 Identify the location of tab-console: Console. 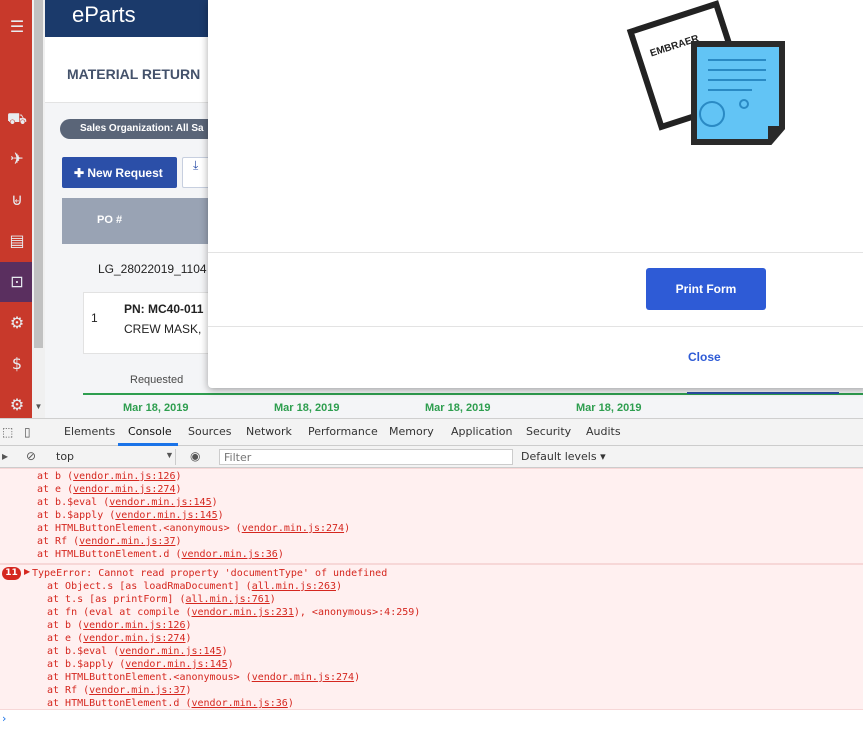
(150, 431).